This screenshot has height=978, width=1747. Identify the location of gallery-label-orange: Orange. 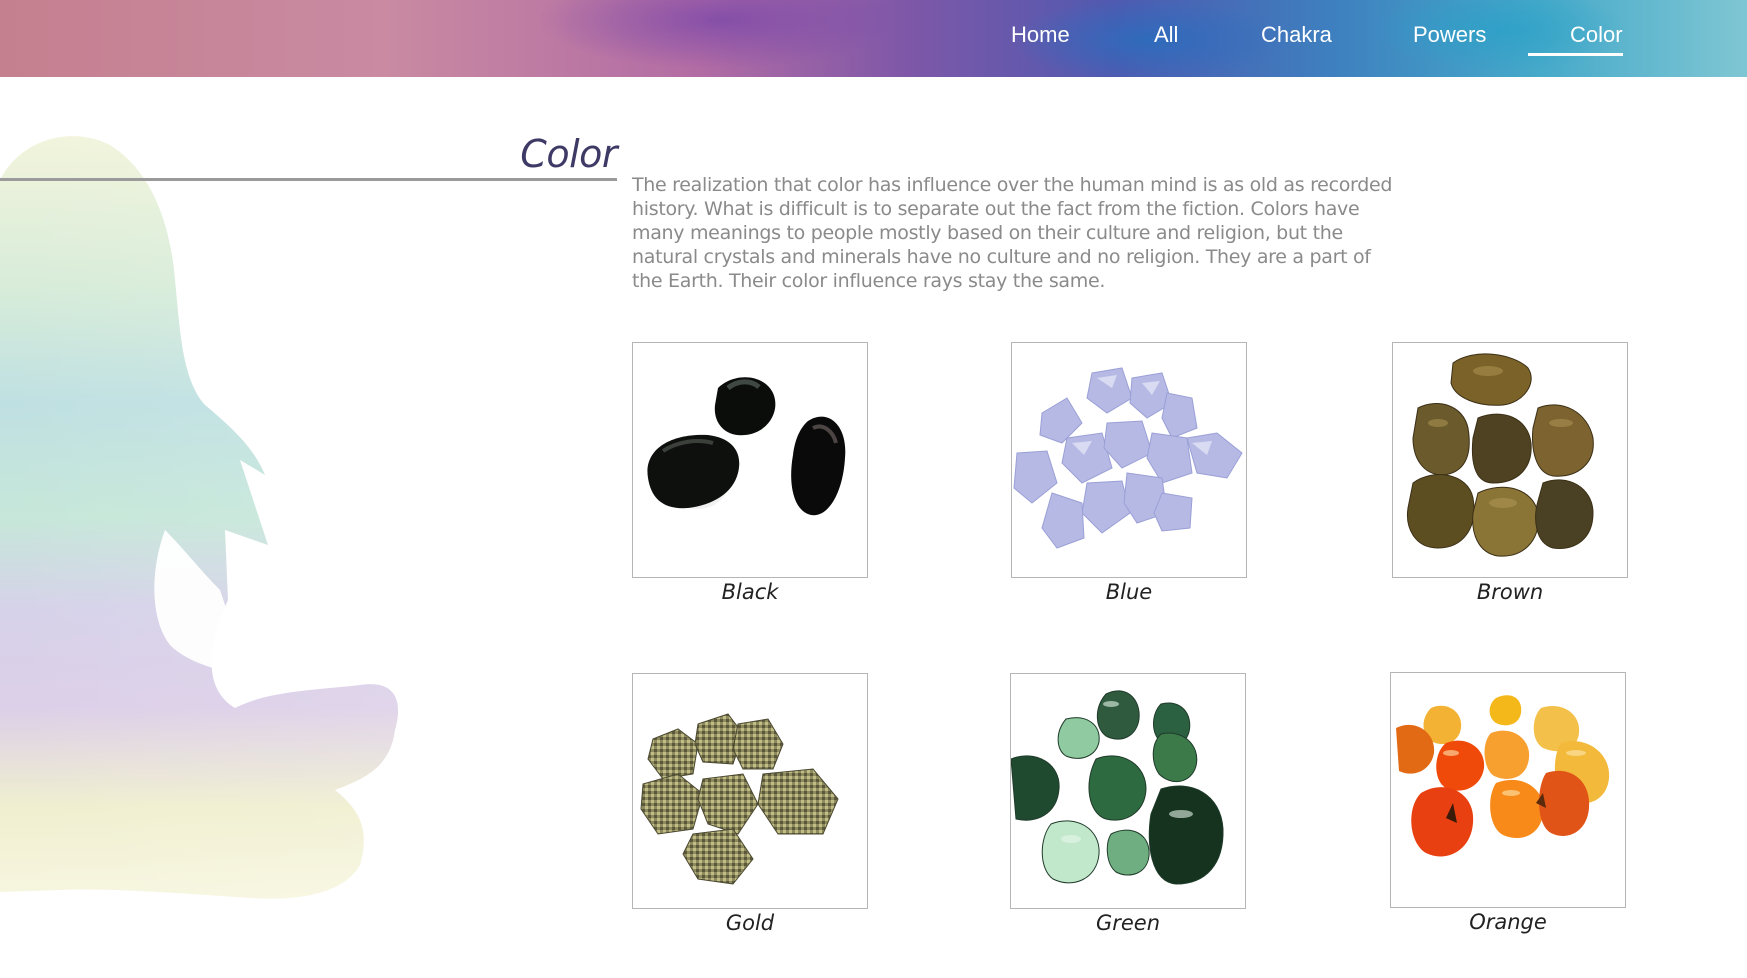
(1508, 922).